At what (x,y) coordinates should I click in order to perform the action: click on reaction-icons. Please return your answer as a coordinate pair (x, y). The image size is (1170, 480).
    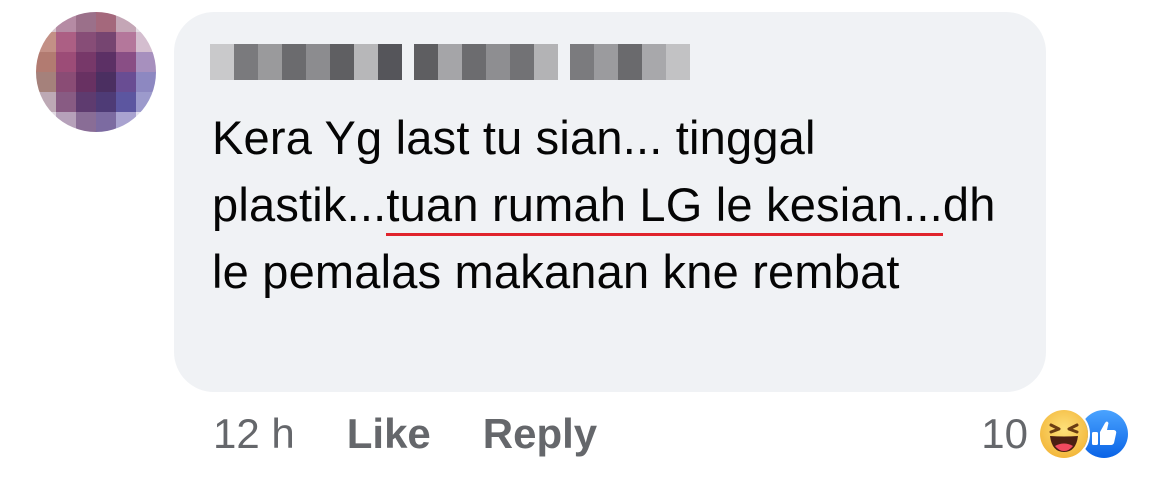
    Looking at the image, I should click on (1086, 434).